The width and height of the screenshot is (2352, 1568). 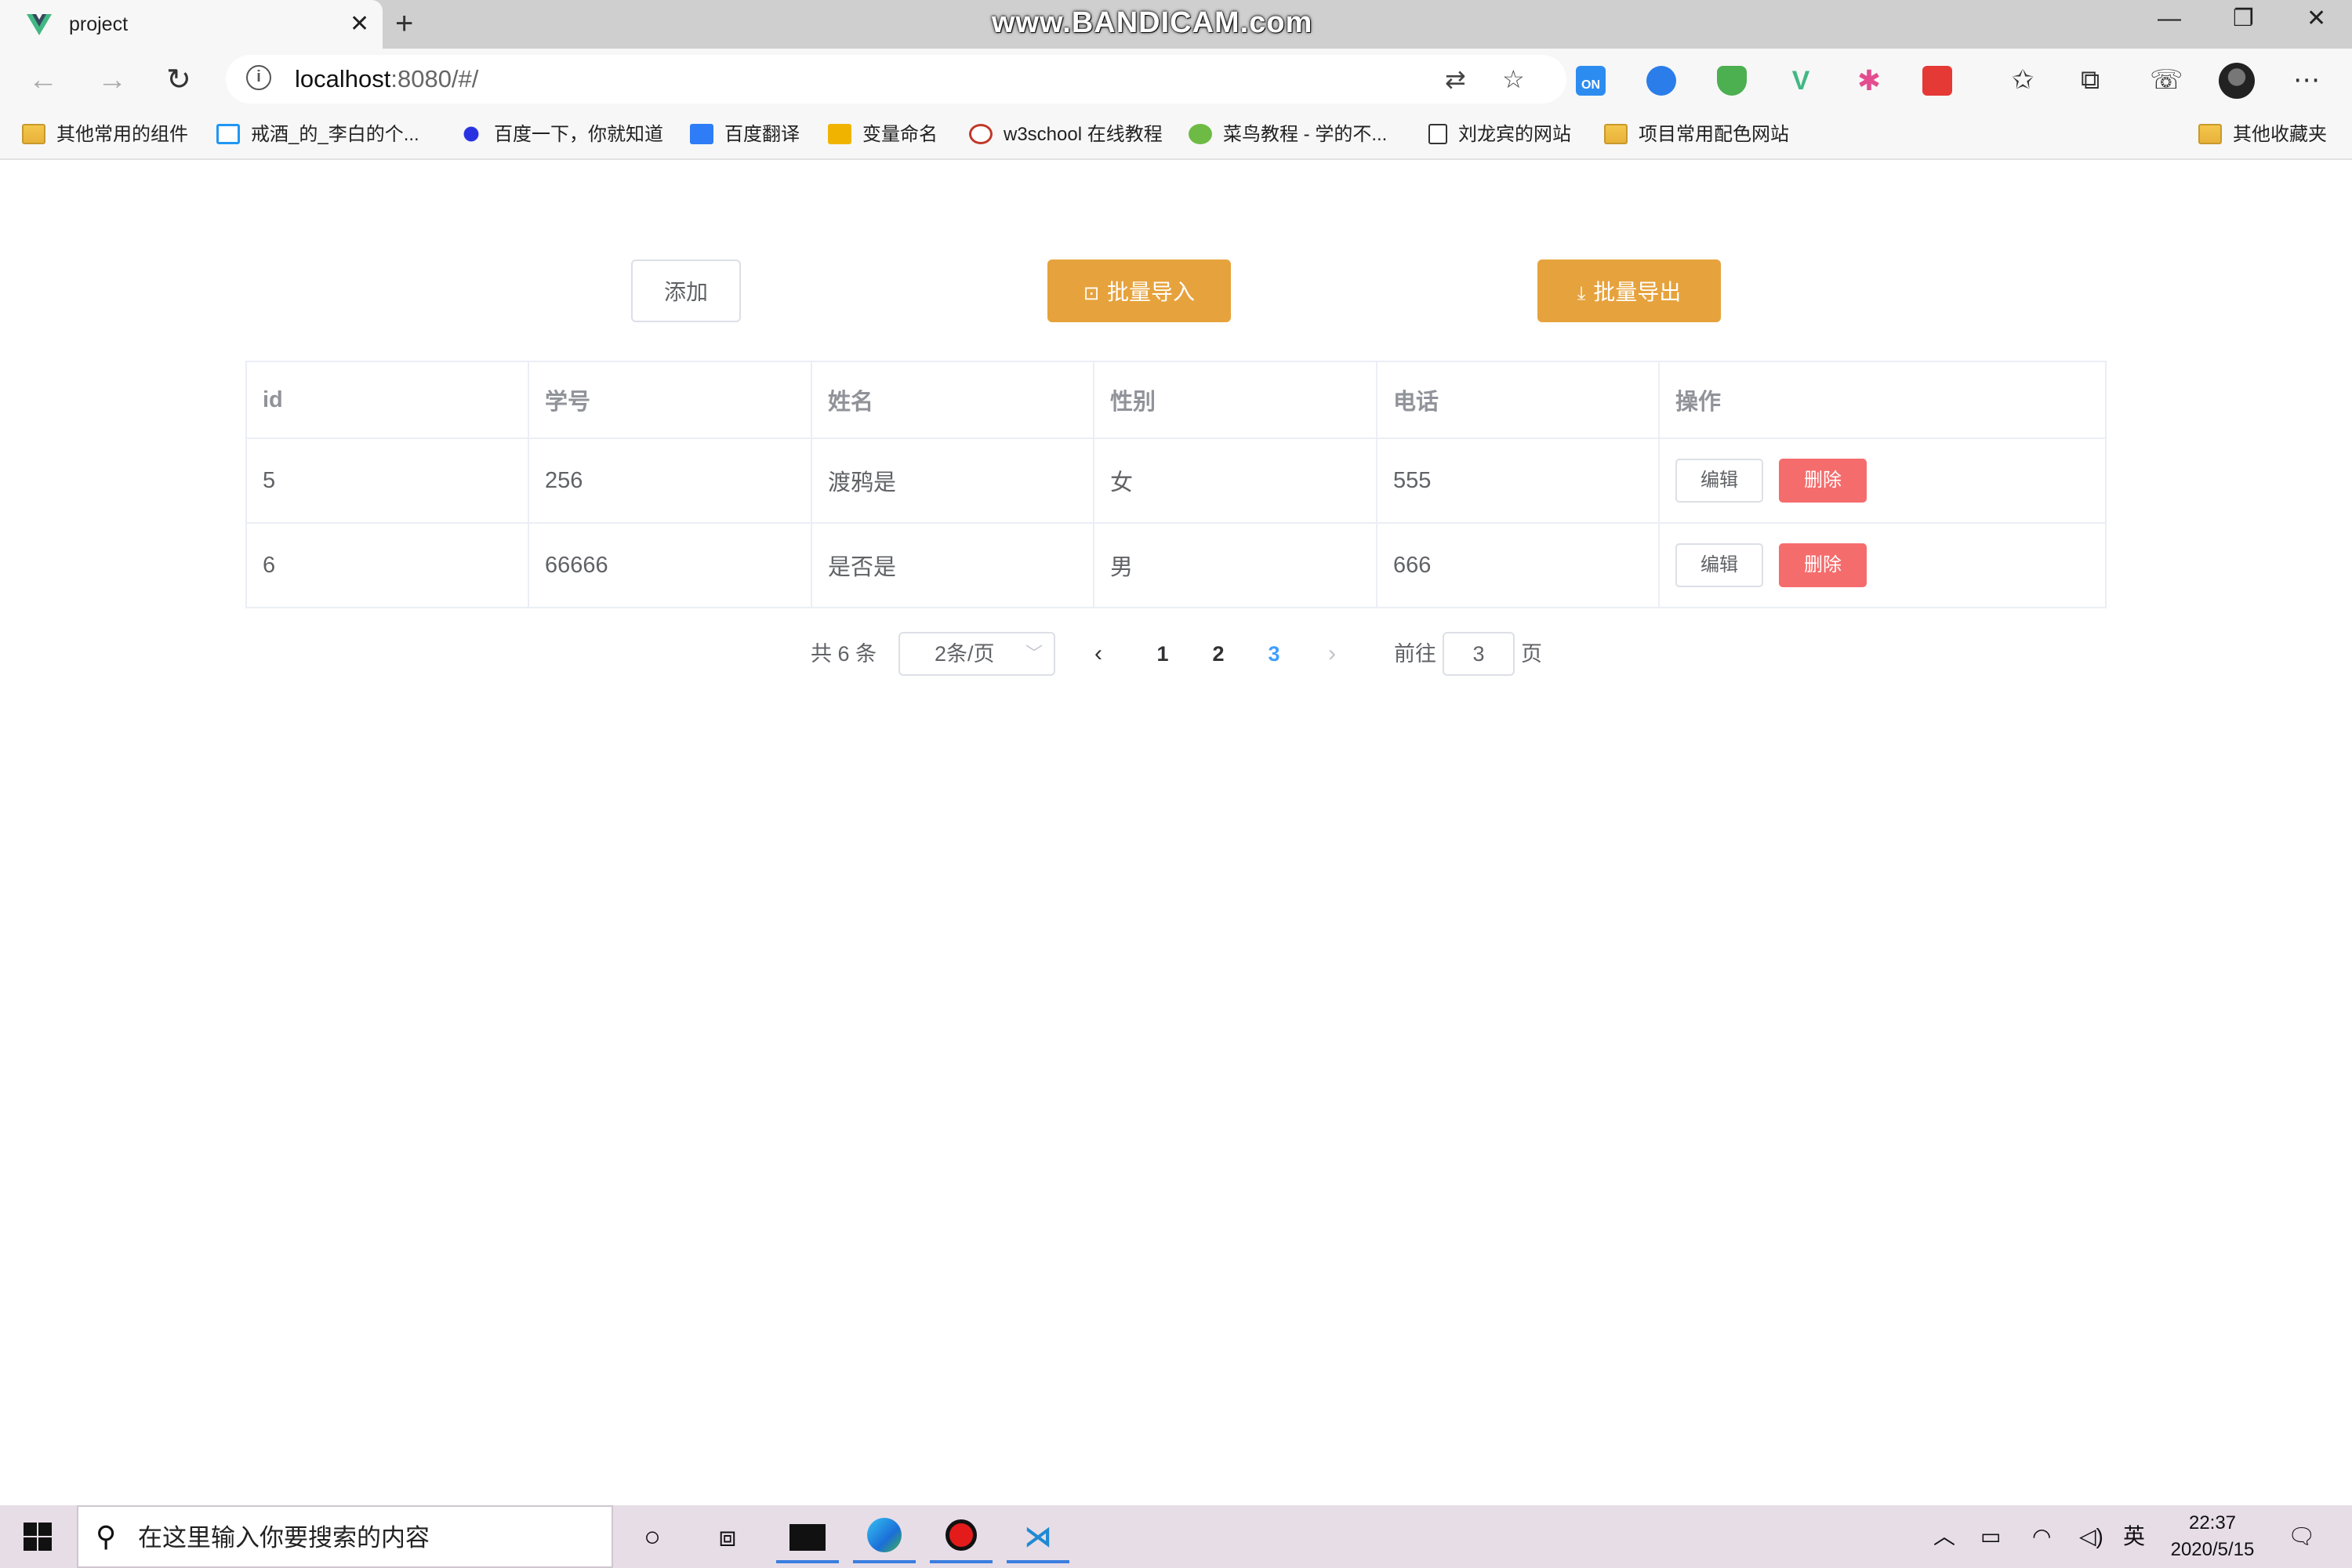 I want to click on color-picker-extension-icon: ✱, so click(x=1869, y=81).